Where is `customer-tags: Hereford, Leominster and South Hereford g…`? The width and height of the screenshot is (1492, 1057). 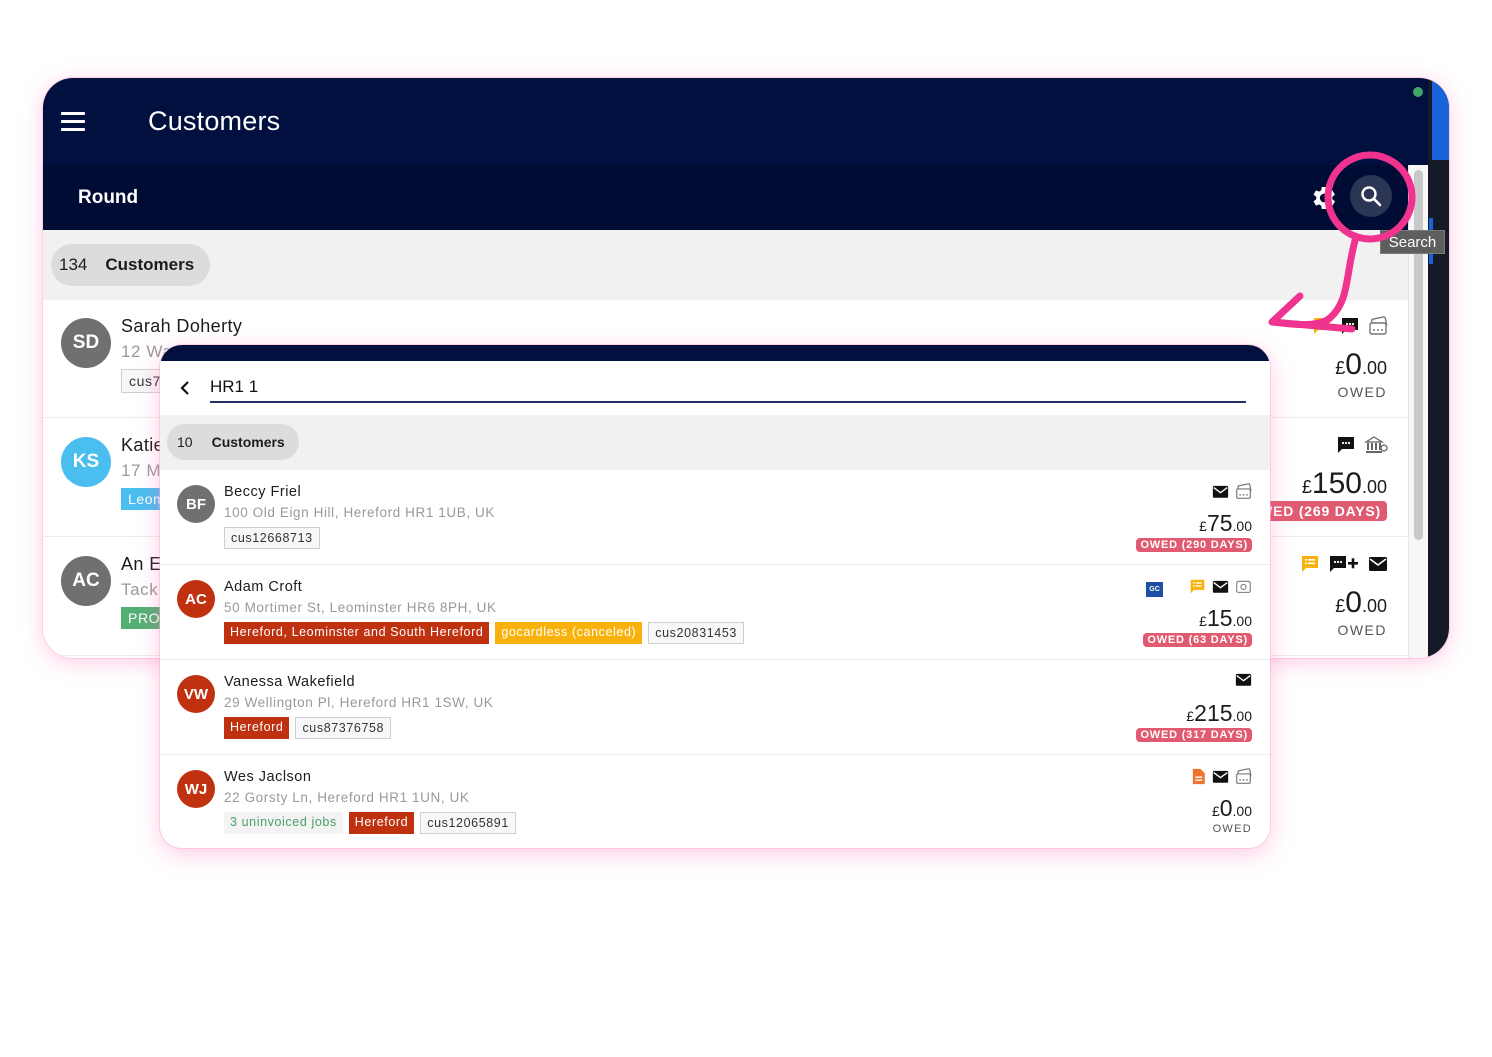
customer-tags: Hereford, Leominster and South Hereford g… is located at coordinates (484, 633).